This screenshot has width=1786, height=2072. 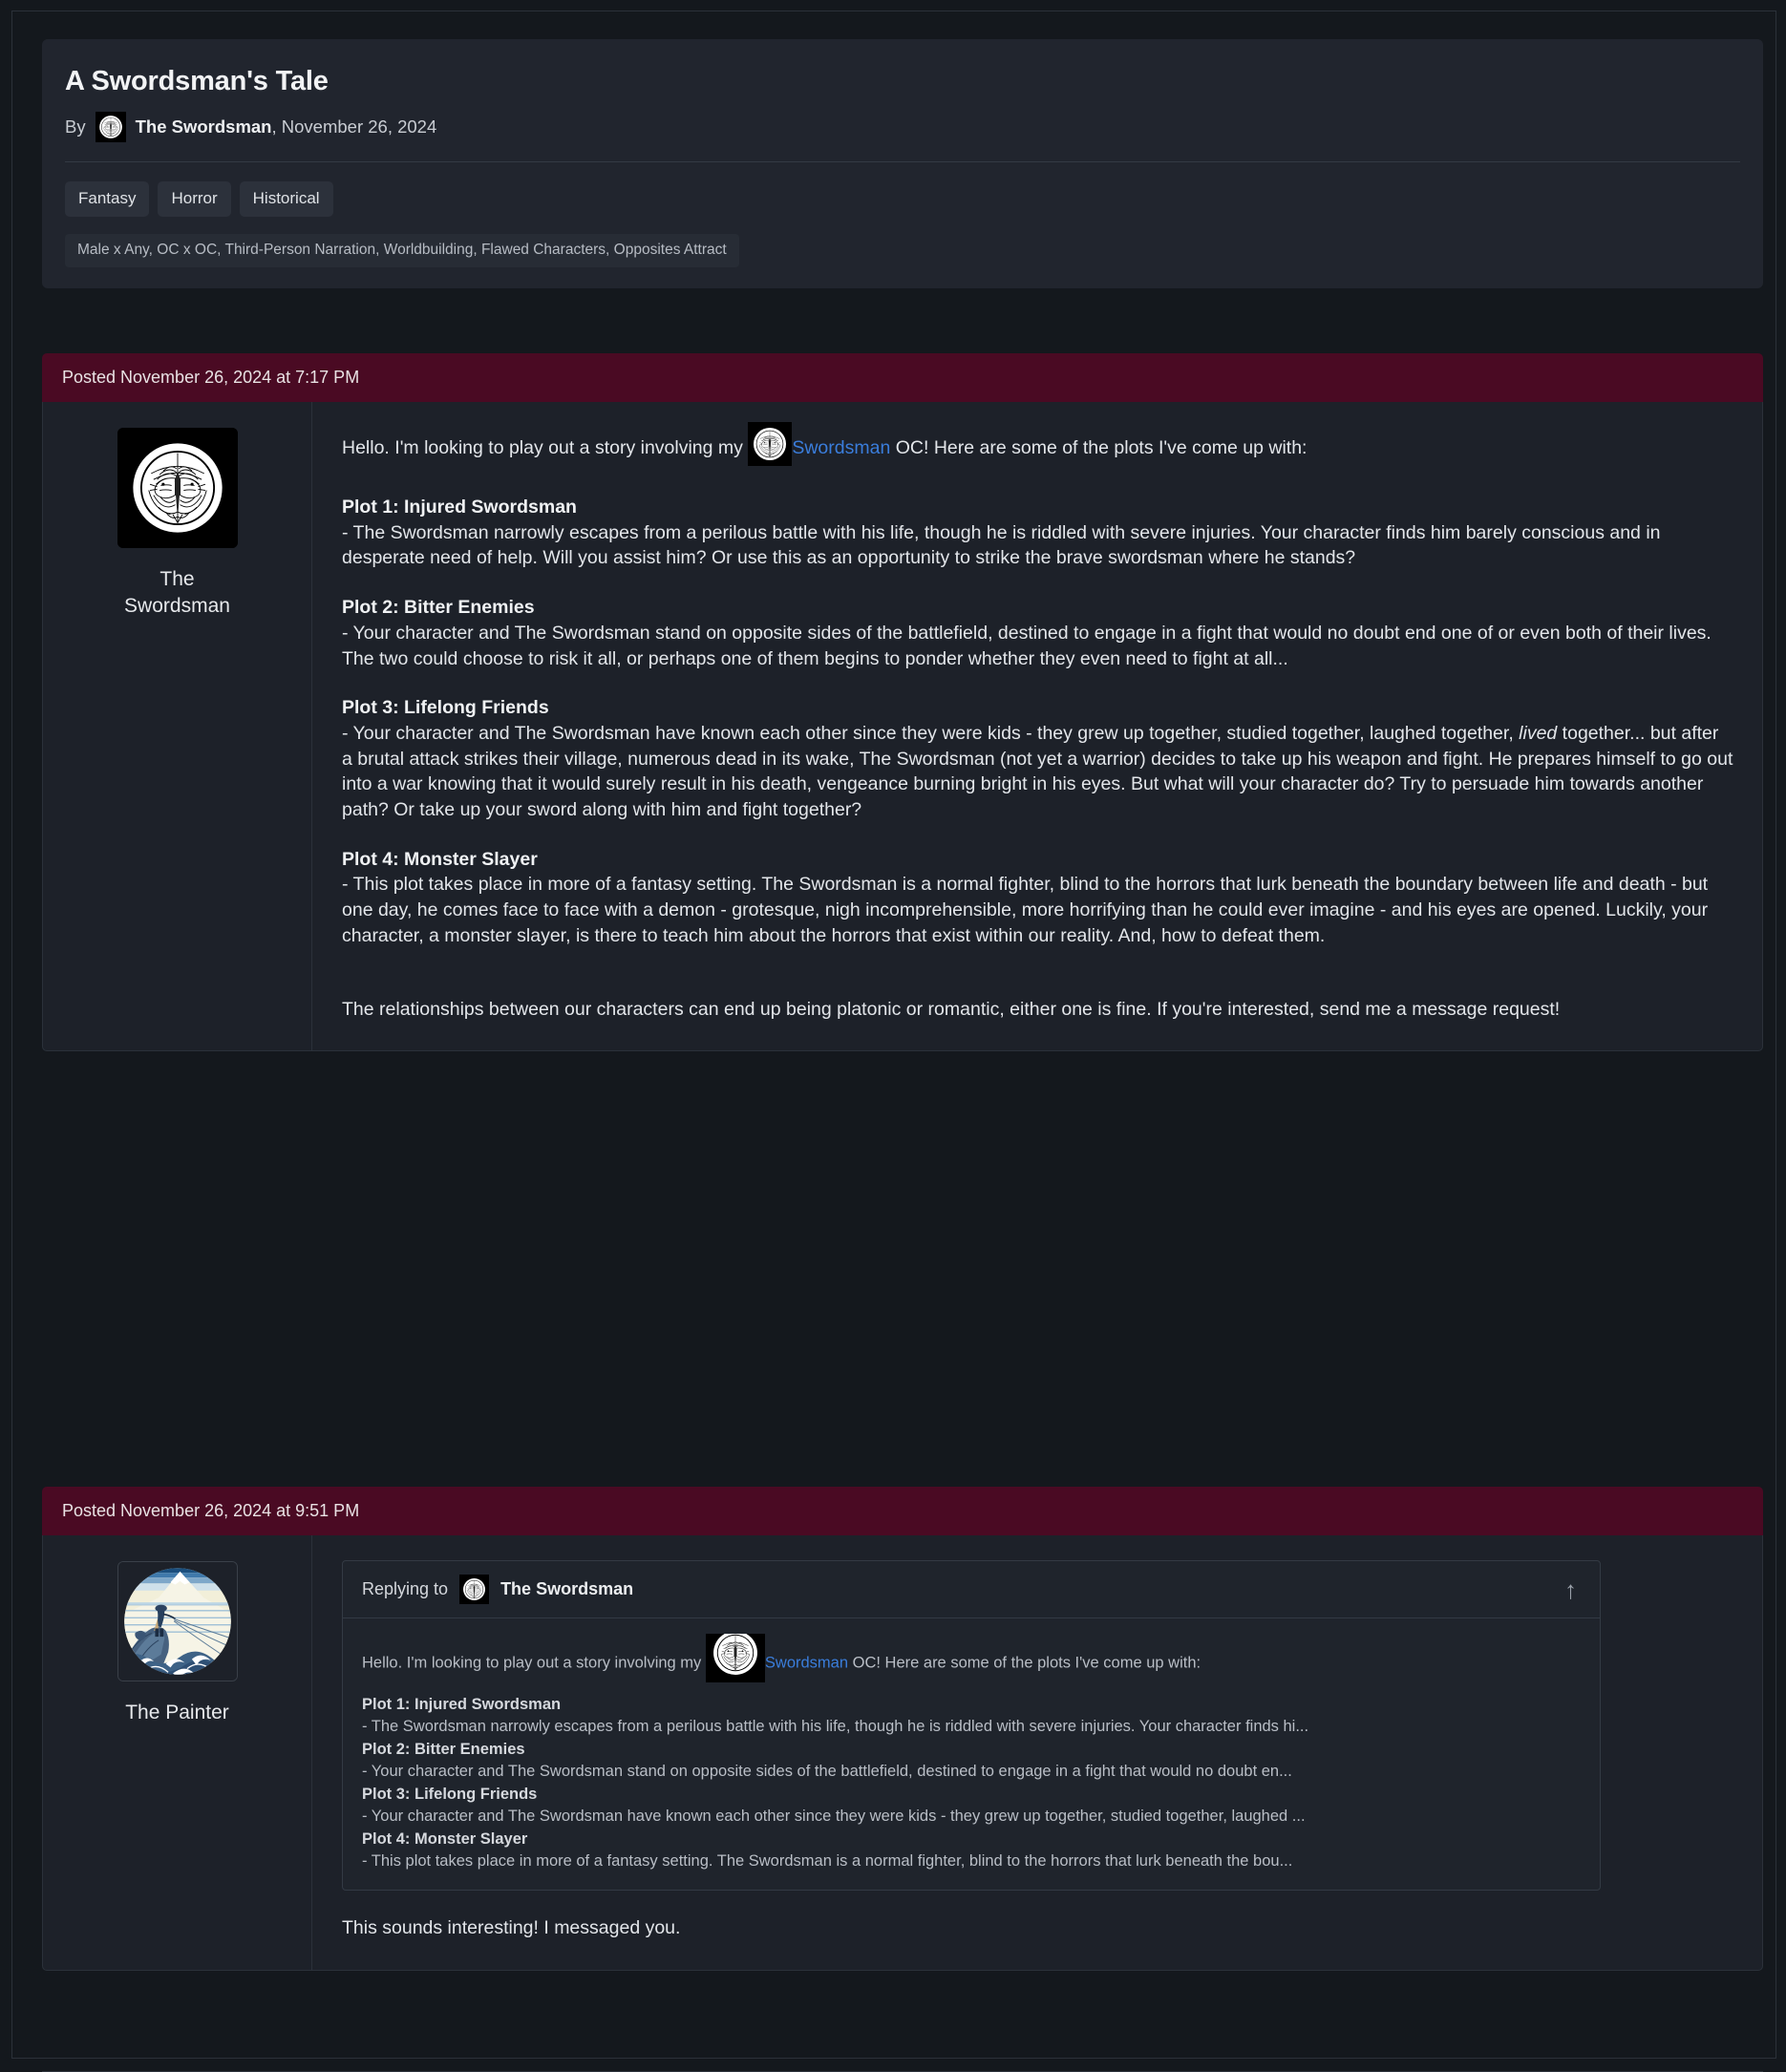 What do you see at coordinates (566, 1589) in the screenshot?
I see `quoted-author-link: The Swordsman` at bounding box center [566, 1589].